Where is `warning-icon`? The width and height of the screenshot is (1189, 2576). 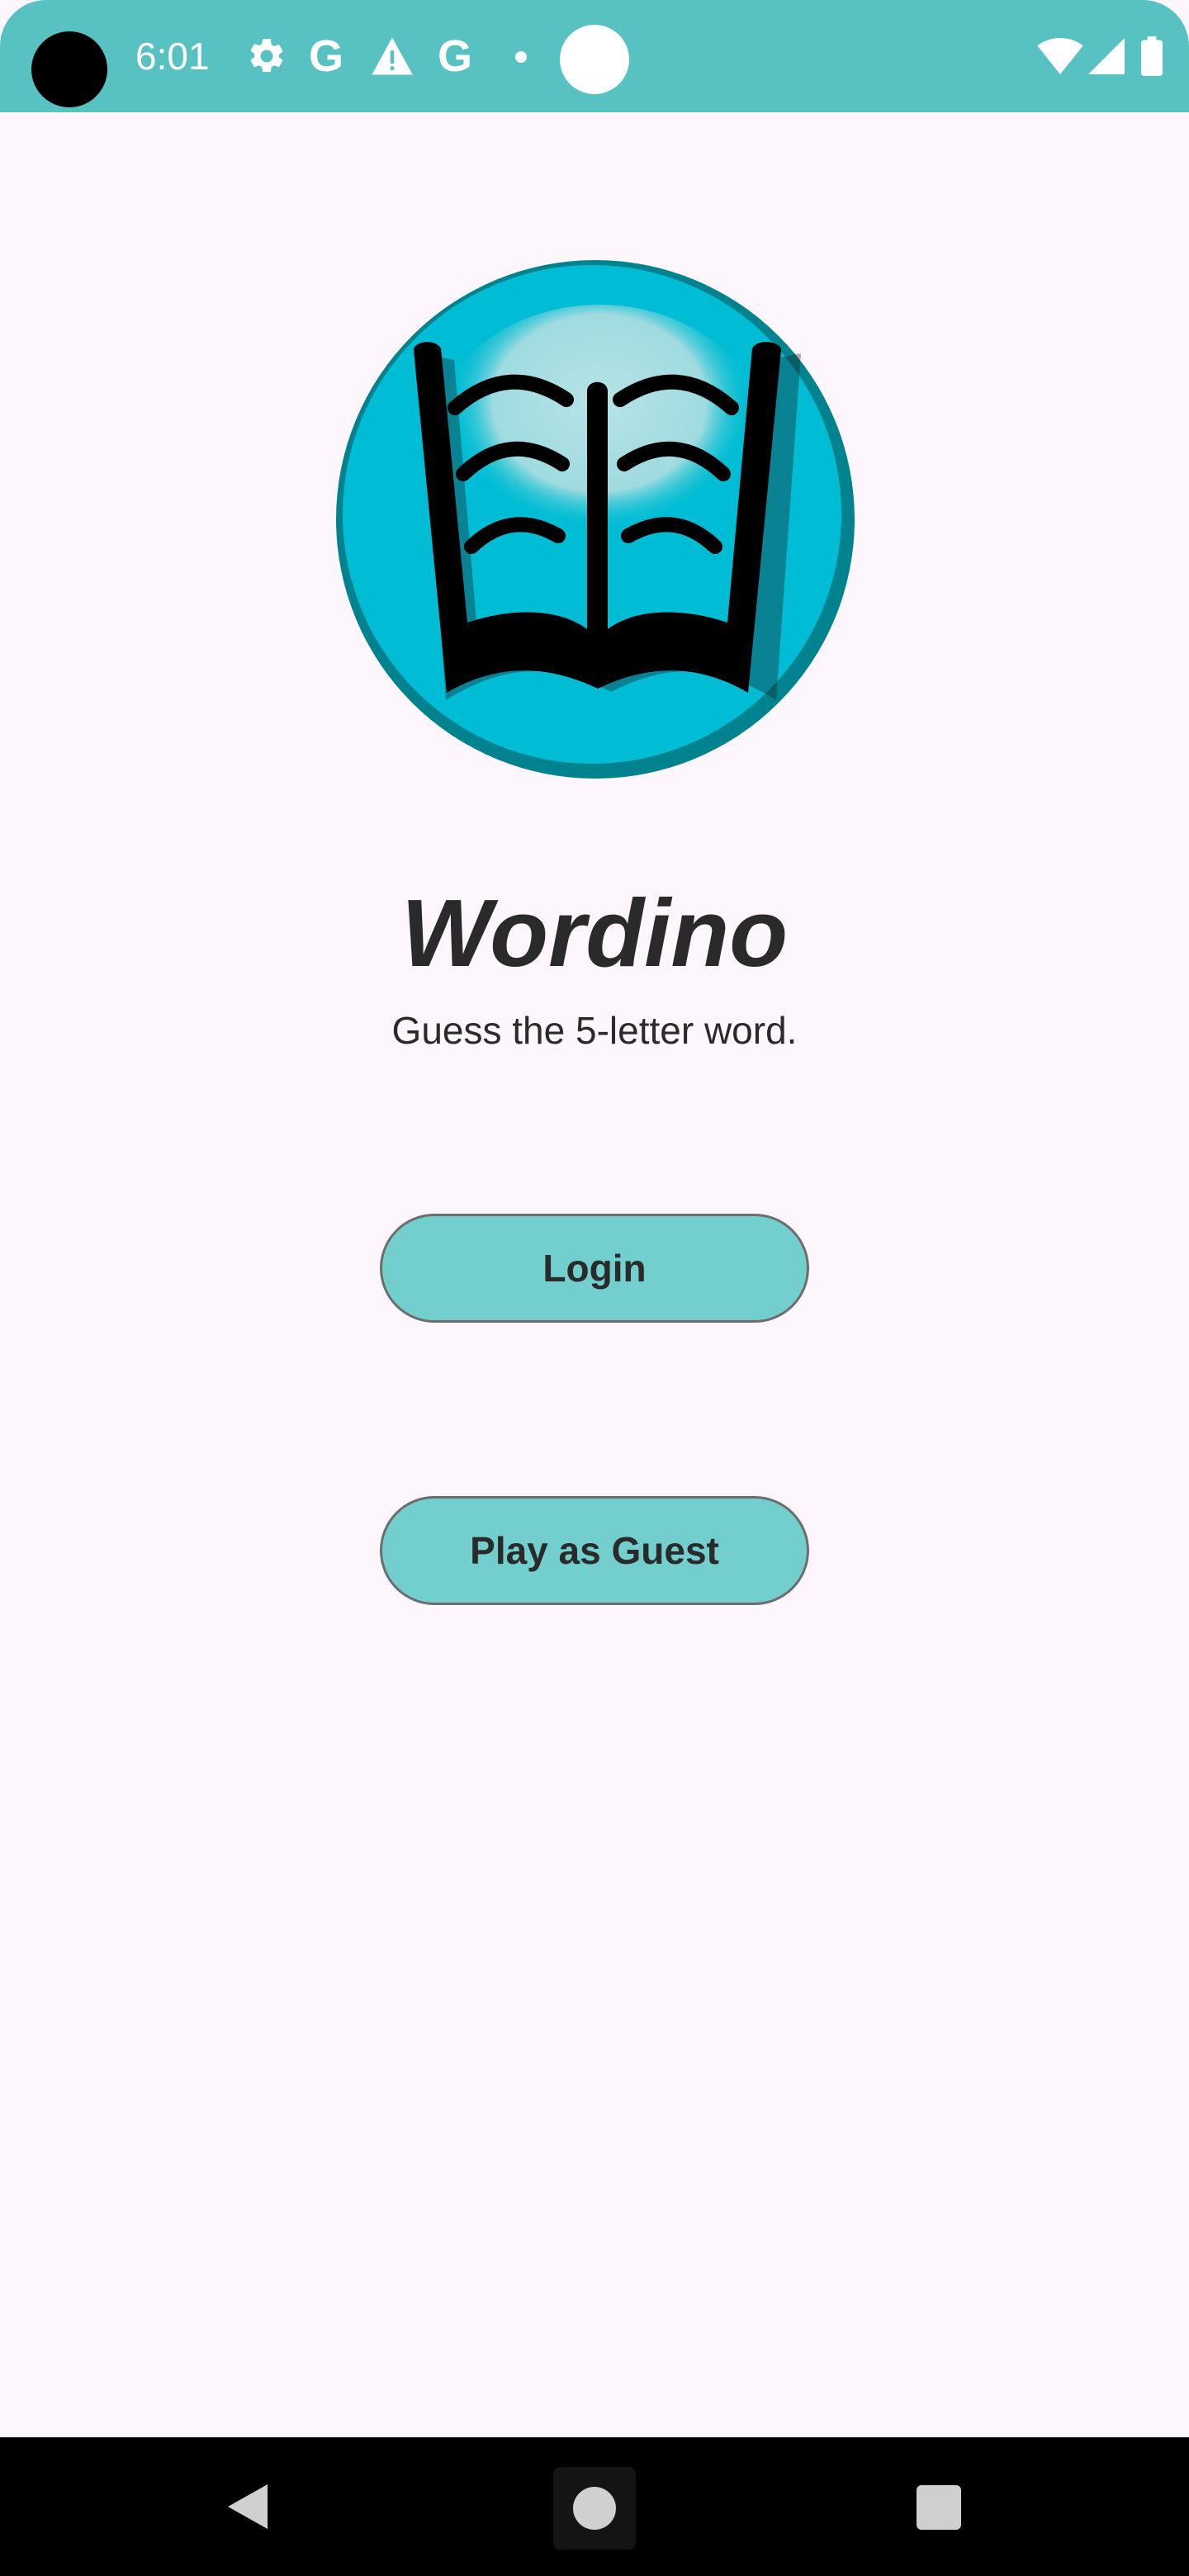 warning-icon is located at coordinates (392, 56).